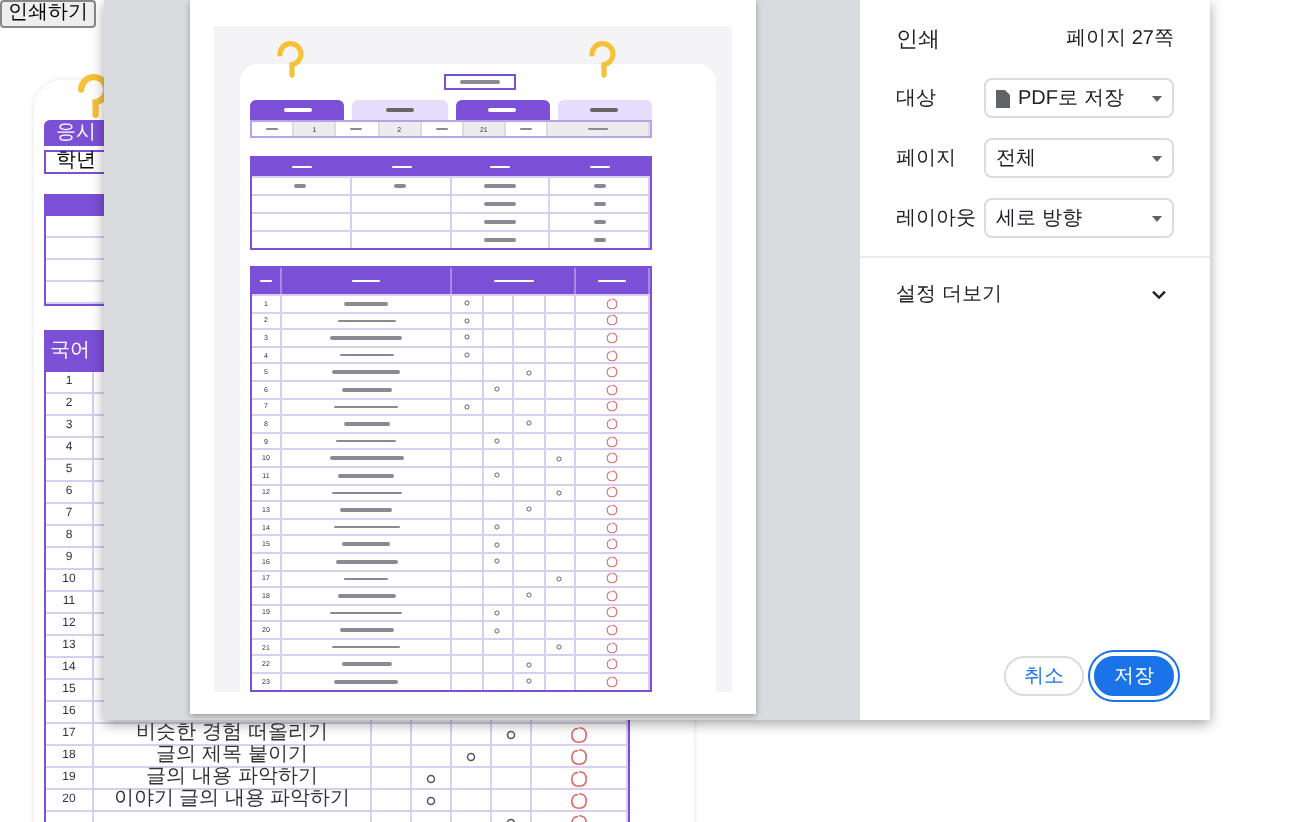 Image resolution: width=1300 pixels, height=822 pixels. What do you see at coordinates (232, 734) in the screenshot?
I see `evaluation-item: 비슷한 경험 떠올리기` at bounding box center [232, 734].